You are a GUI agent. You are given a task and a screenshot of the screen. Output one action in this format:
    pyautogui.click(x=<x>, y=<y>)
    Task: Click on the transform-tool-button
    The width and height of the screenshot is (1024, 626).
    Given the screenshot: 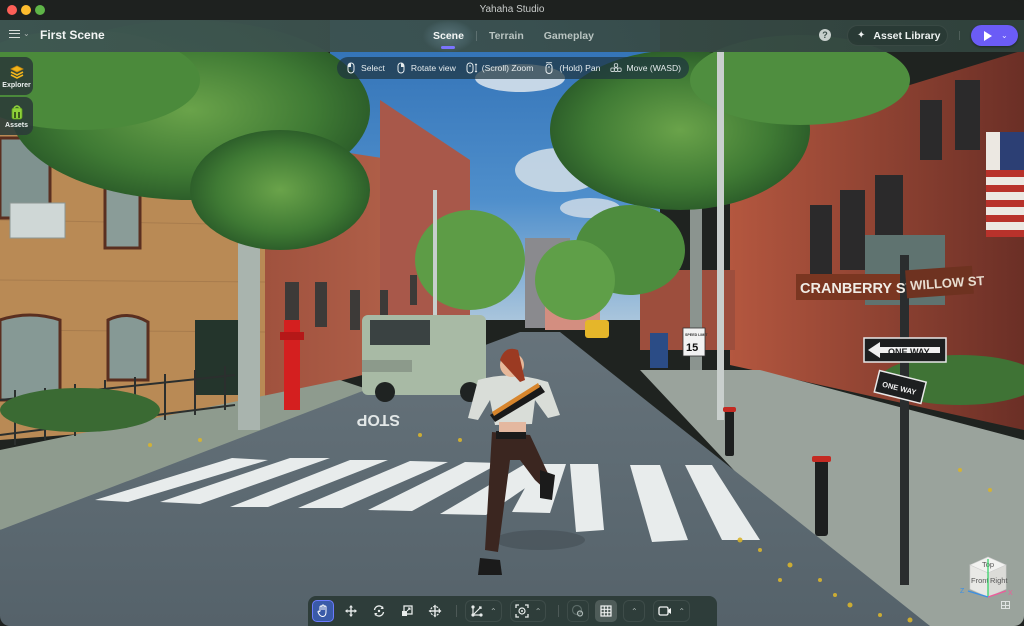 What is the action you would take?
    pyautogui.click(x=435, y=611)
    